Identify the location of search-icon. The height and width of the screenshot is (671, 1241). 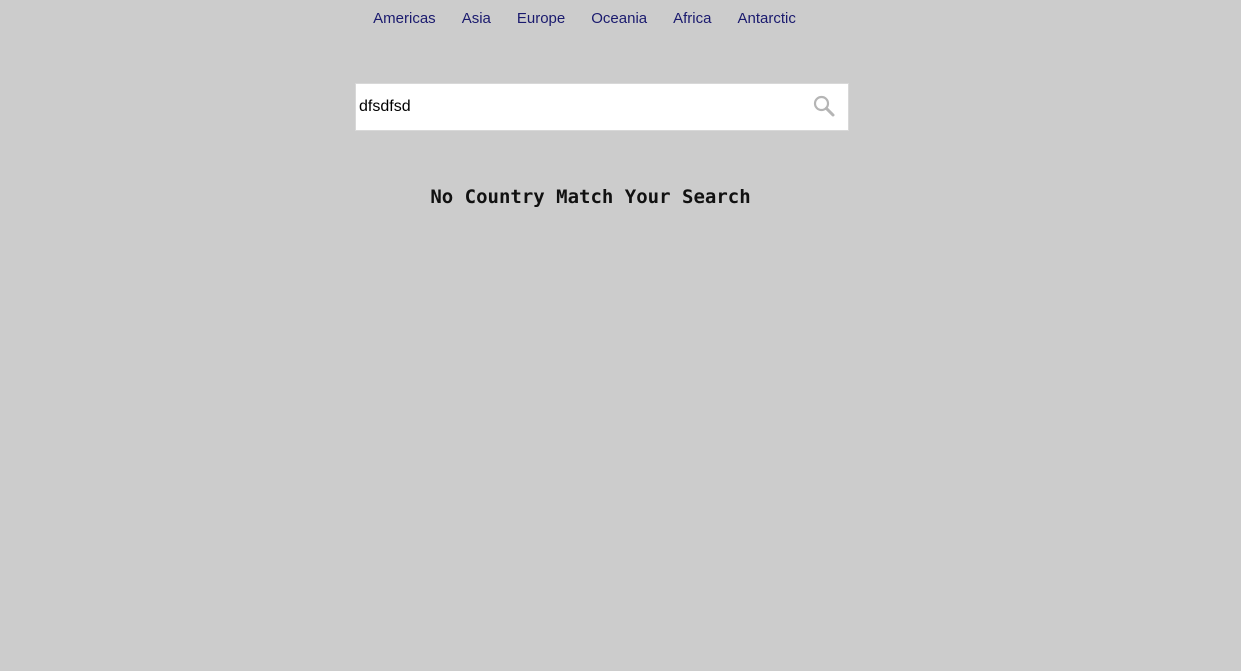
(824, 106).